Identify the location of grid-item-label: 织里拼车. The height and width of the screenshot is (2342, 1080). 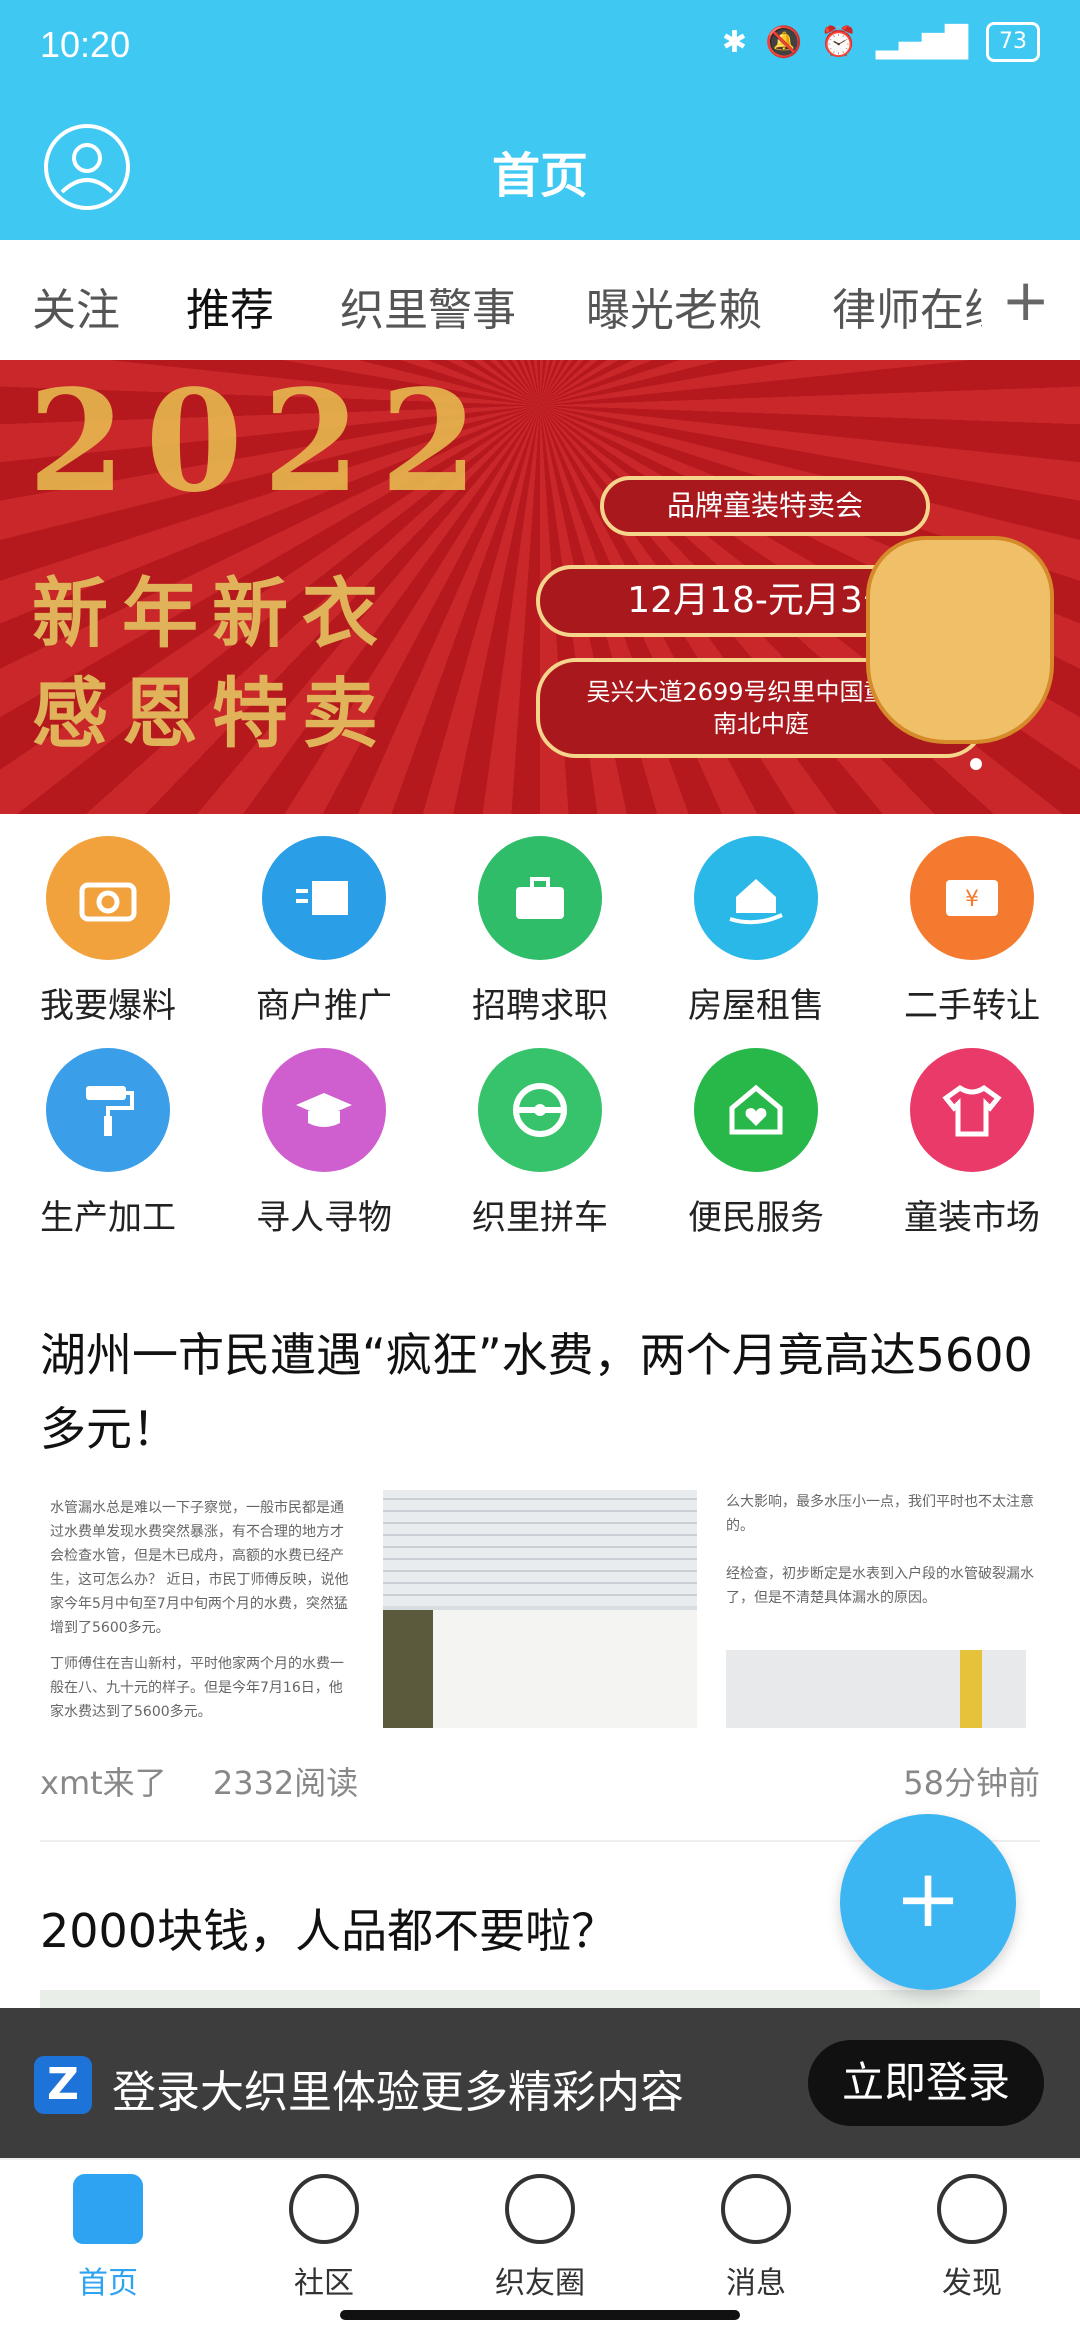
(540, 1218).